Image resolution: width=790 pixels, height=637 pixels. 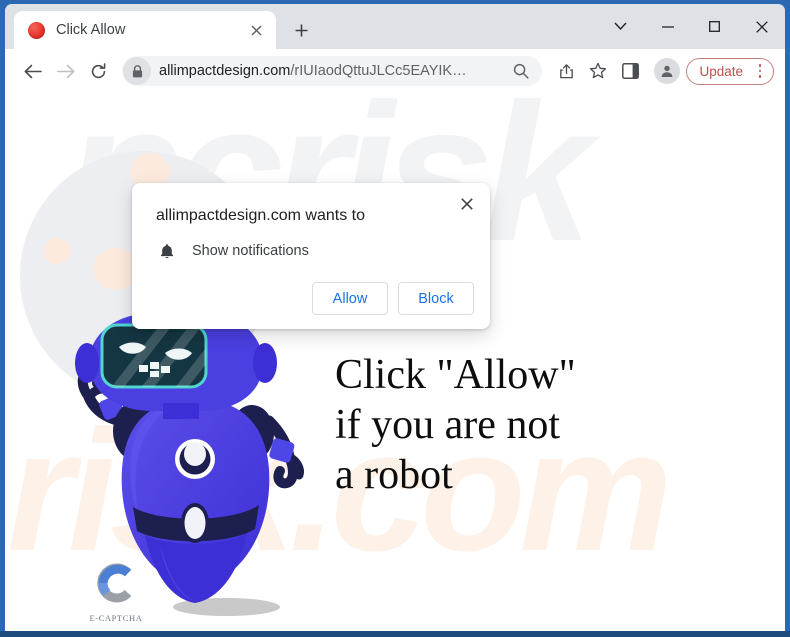 I want to click on profile-avatar-icon, so click(x=667, y=71).